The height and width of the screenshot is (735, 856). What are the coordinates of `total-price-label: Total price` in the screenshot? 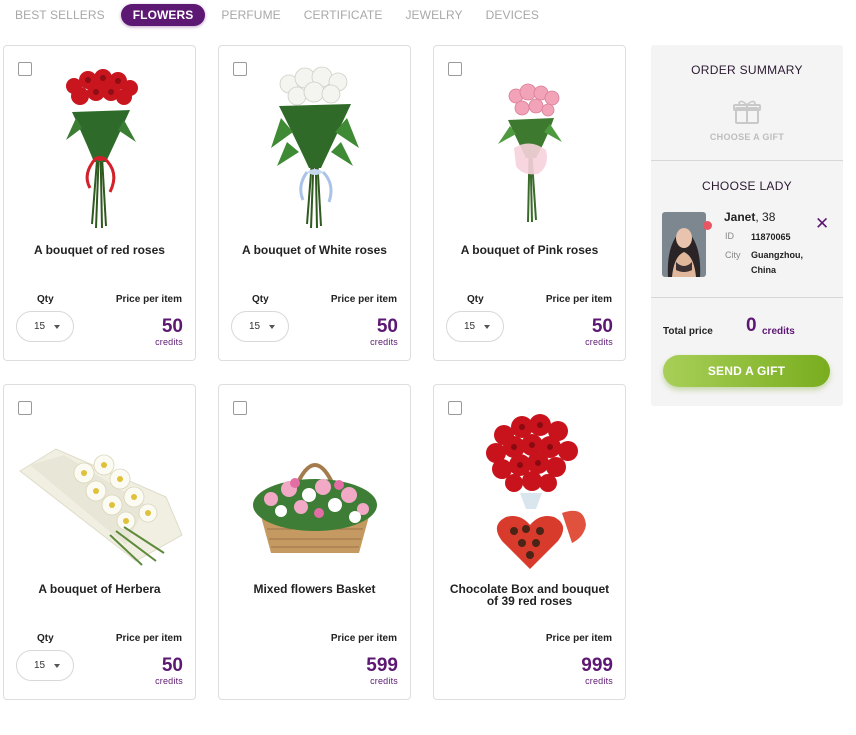 It's located at (688, 331).